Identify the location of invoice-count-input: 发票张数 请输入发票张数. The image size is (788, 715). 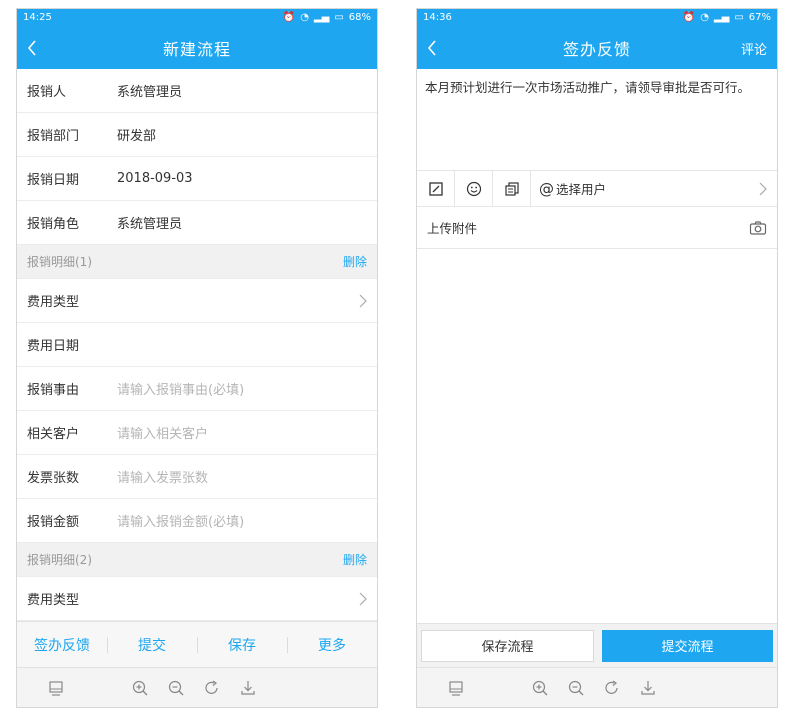
(197, 477).